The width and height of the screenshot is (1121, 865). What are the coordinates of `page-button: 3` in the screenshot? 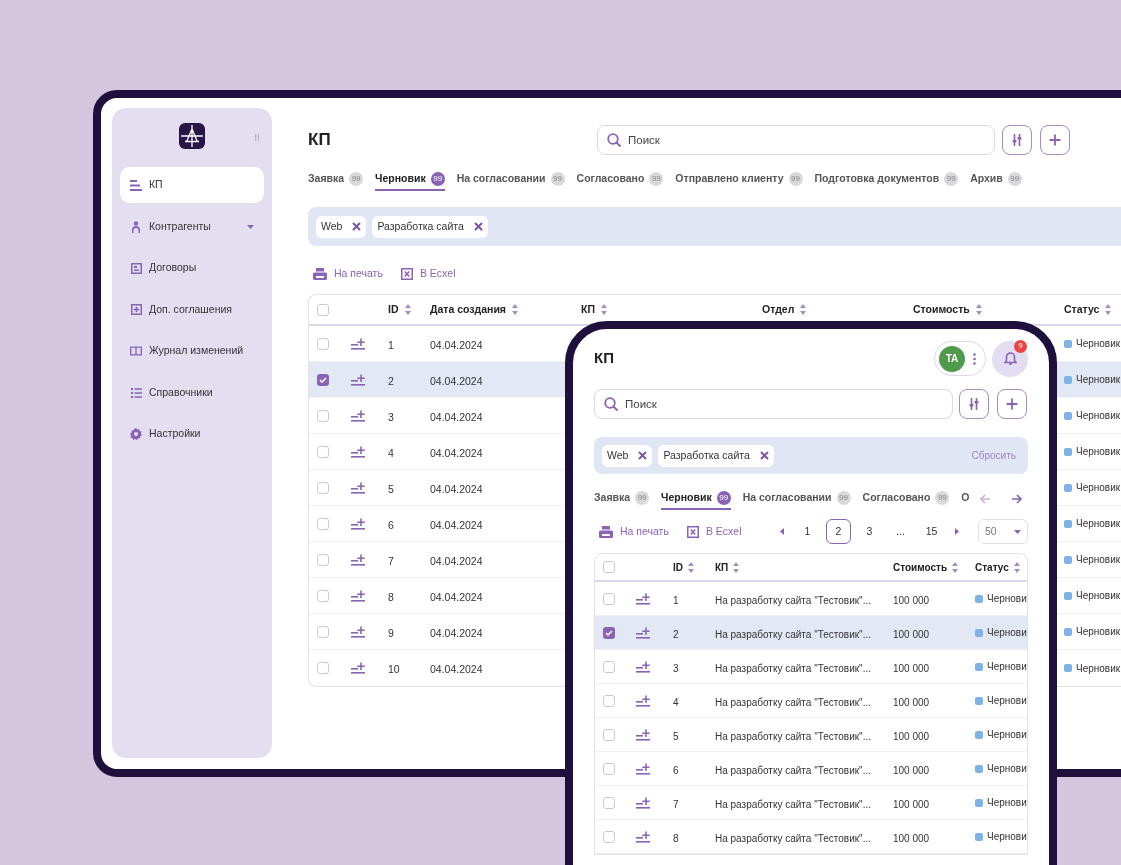 It's located at (869, 531).